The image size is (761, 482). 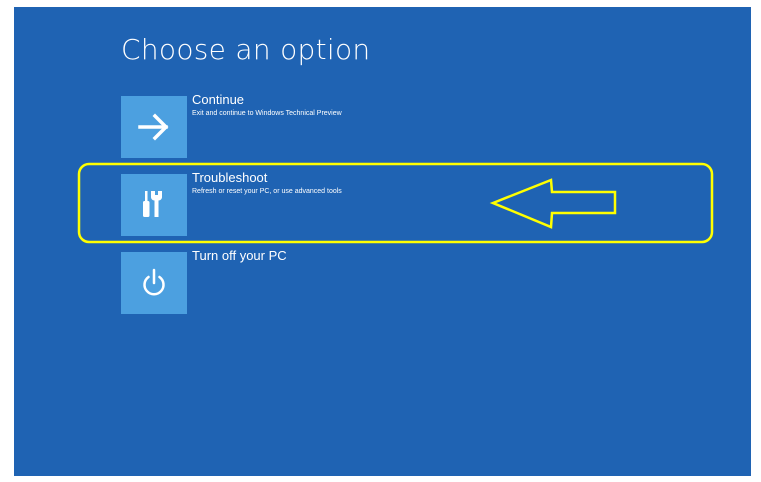 I want to click on troubleshoot-tile, so click(x=154, y=205).